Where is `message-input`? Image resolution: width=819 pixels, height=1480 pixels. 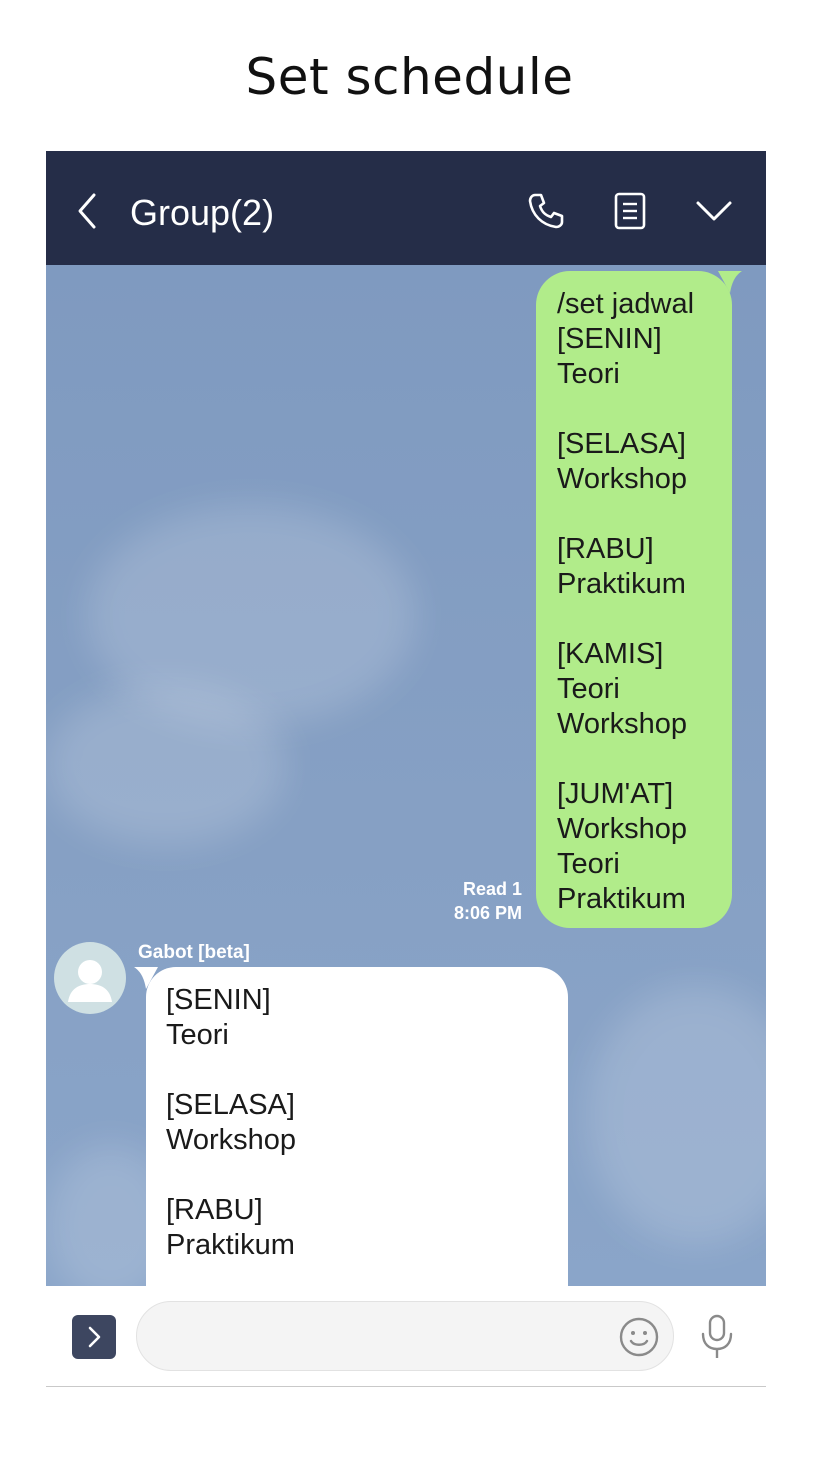
message-input is located at coordinates (405, 1336).